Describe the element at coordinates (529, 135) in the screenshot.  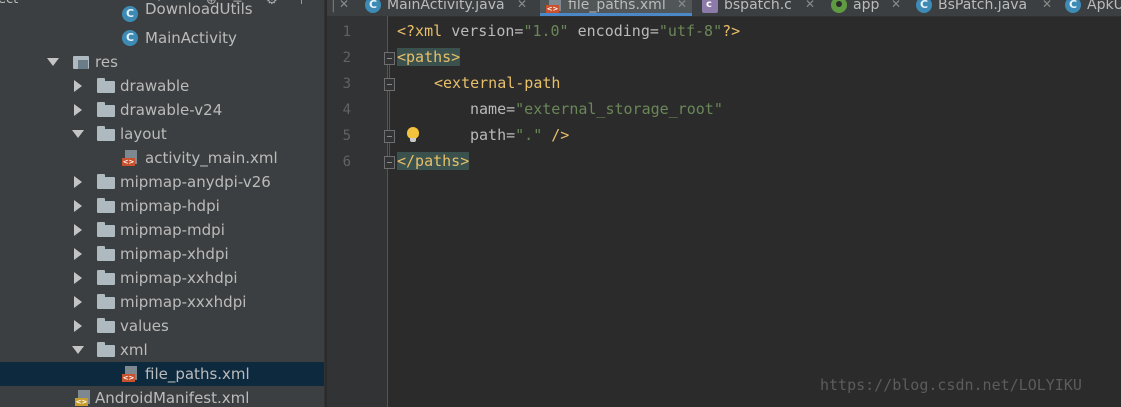
I see `value-path: "."` at that location.